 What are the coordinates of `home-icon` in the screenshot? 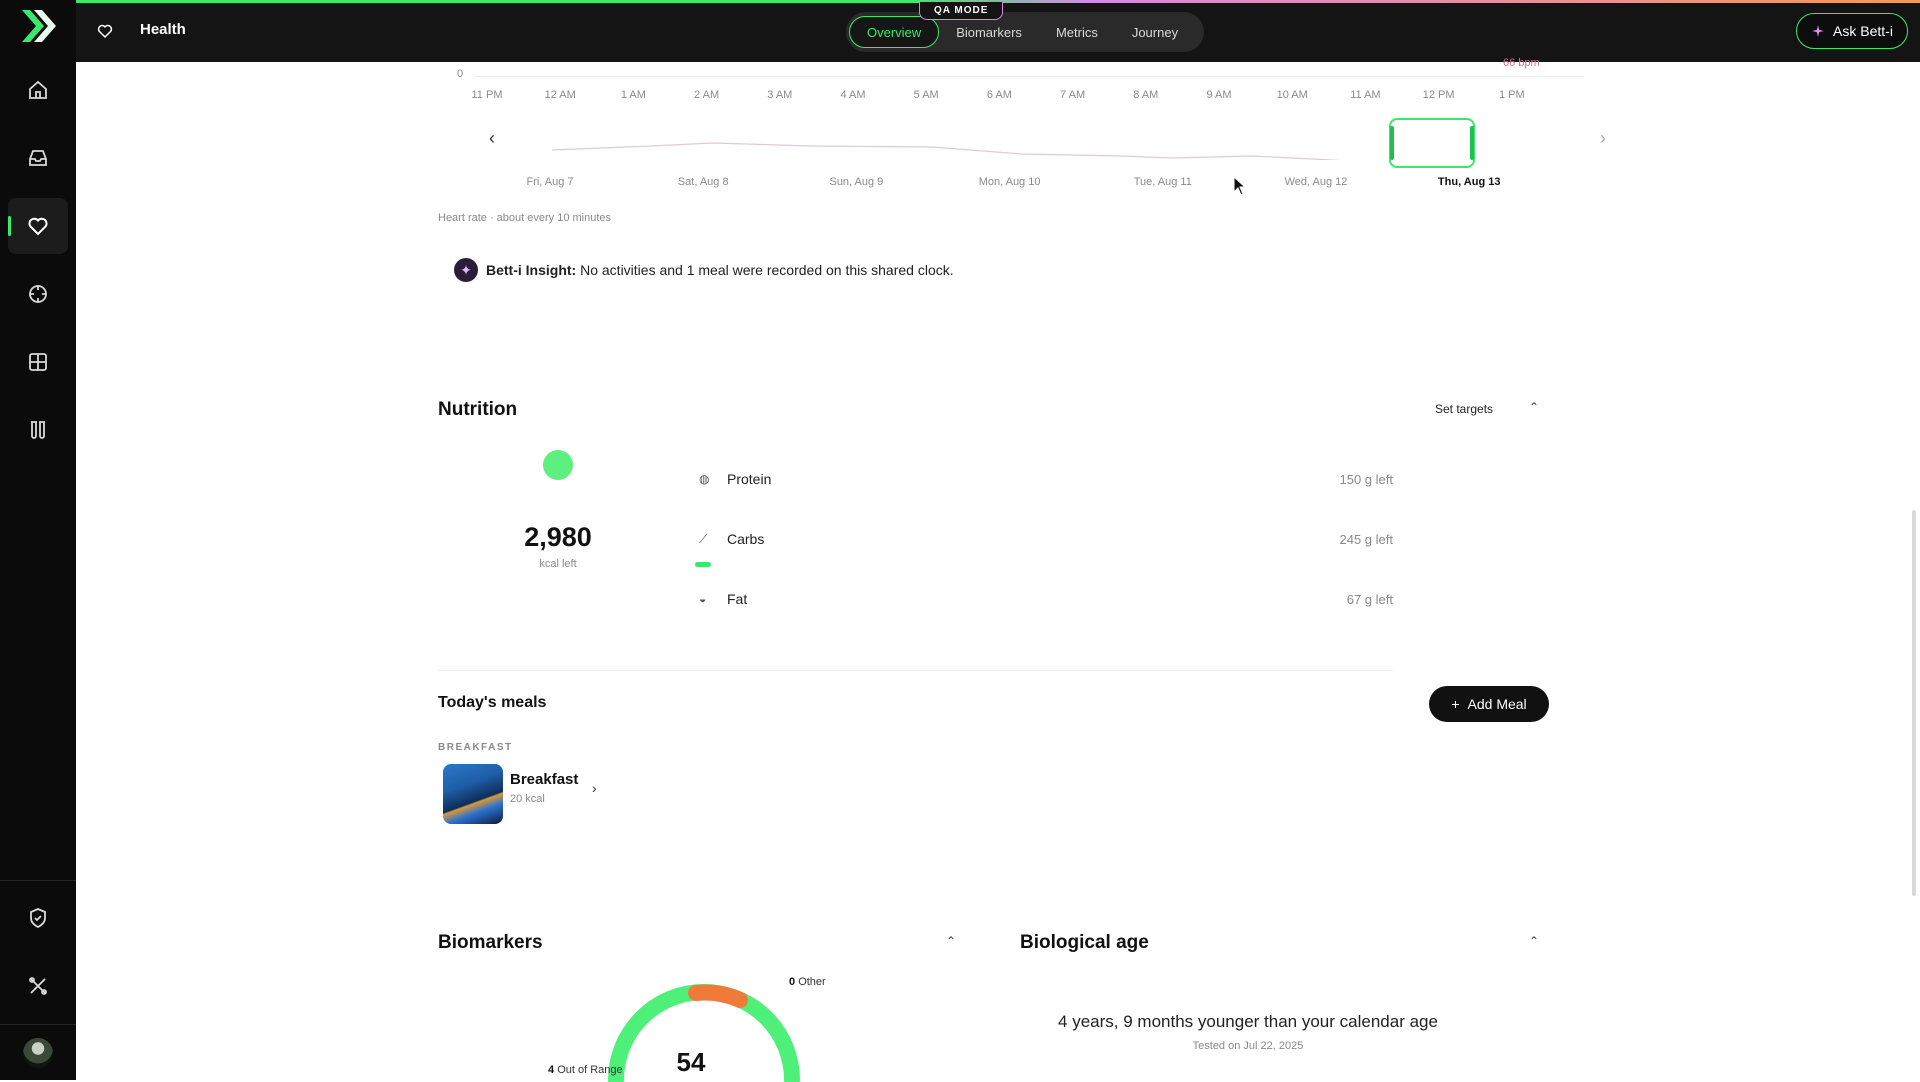 It's located at (38, 89).